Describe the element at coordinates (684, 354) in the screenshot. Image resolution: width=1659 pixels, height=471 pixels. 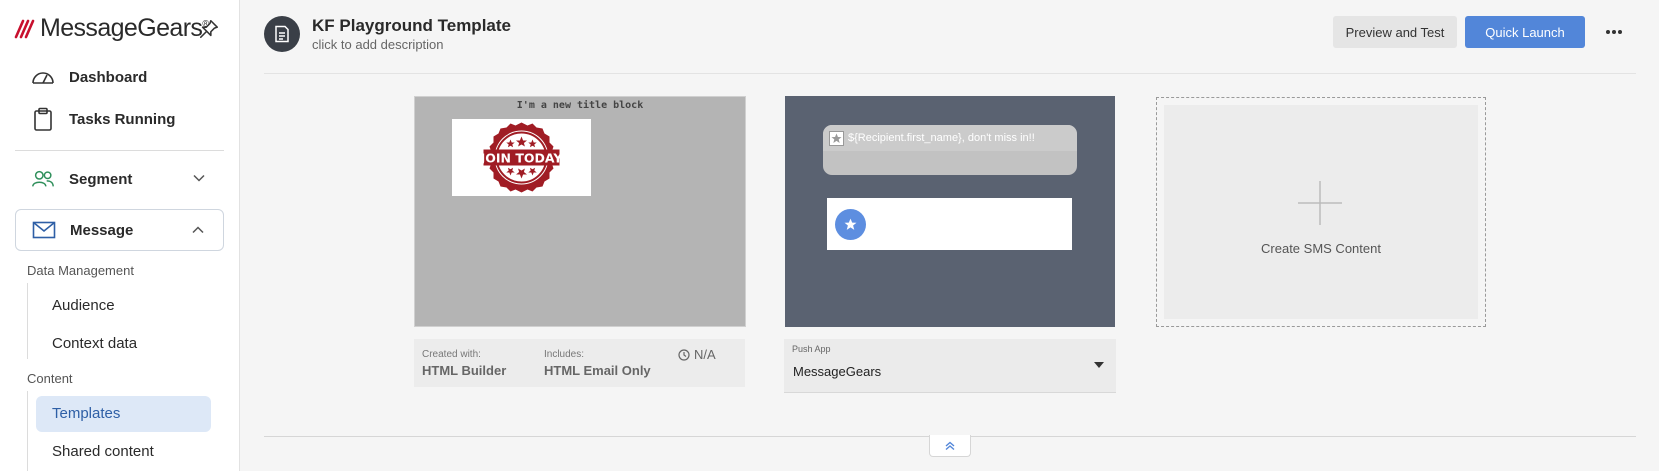
I see `clock-icon` at that location.